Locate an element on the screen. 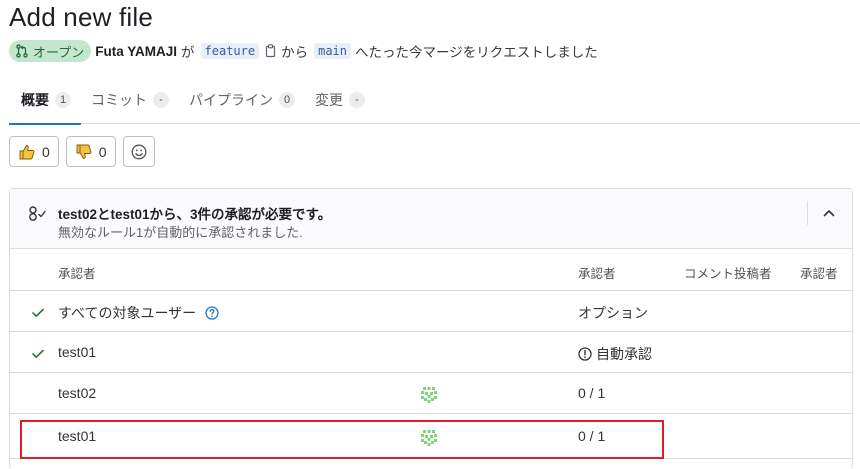 This screenshot has height=469, width=860. help-icon is located at coordinates (212, 313).